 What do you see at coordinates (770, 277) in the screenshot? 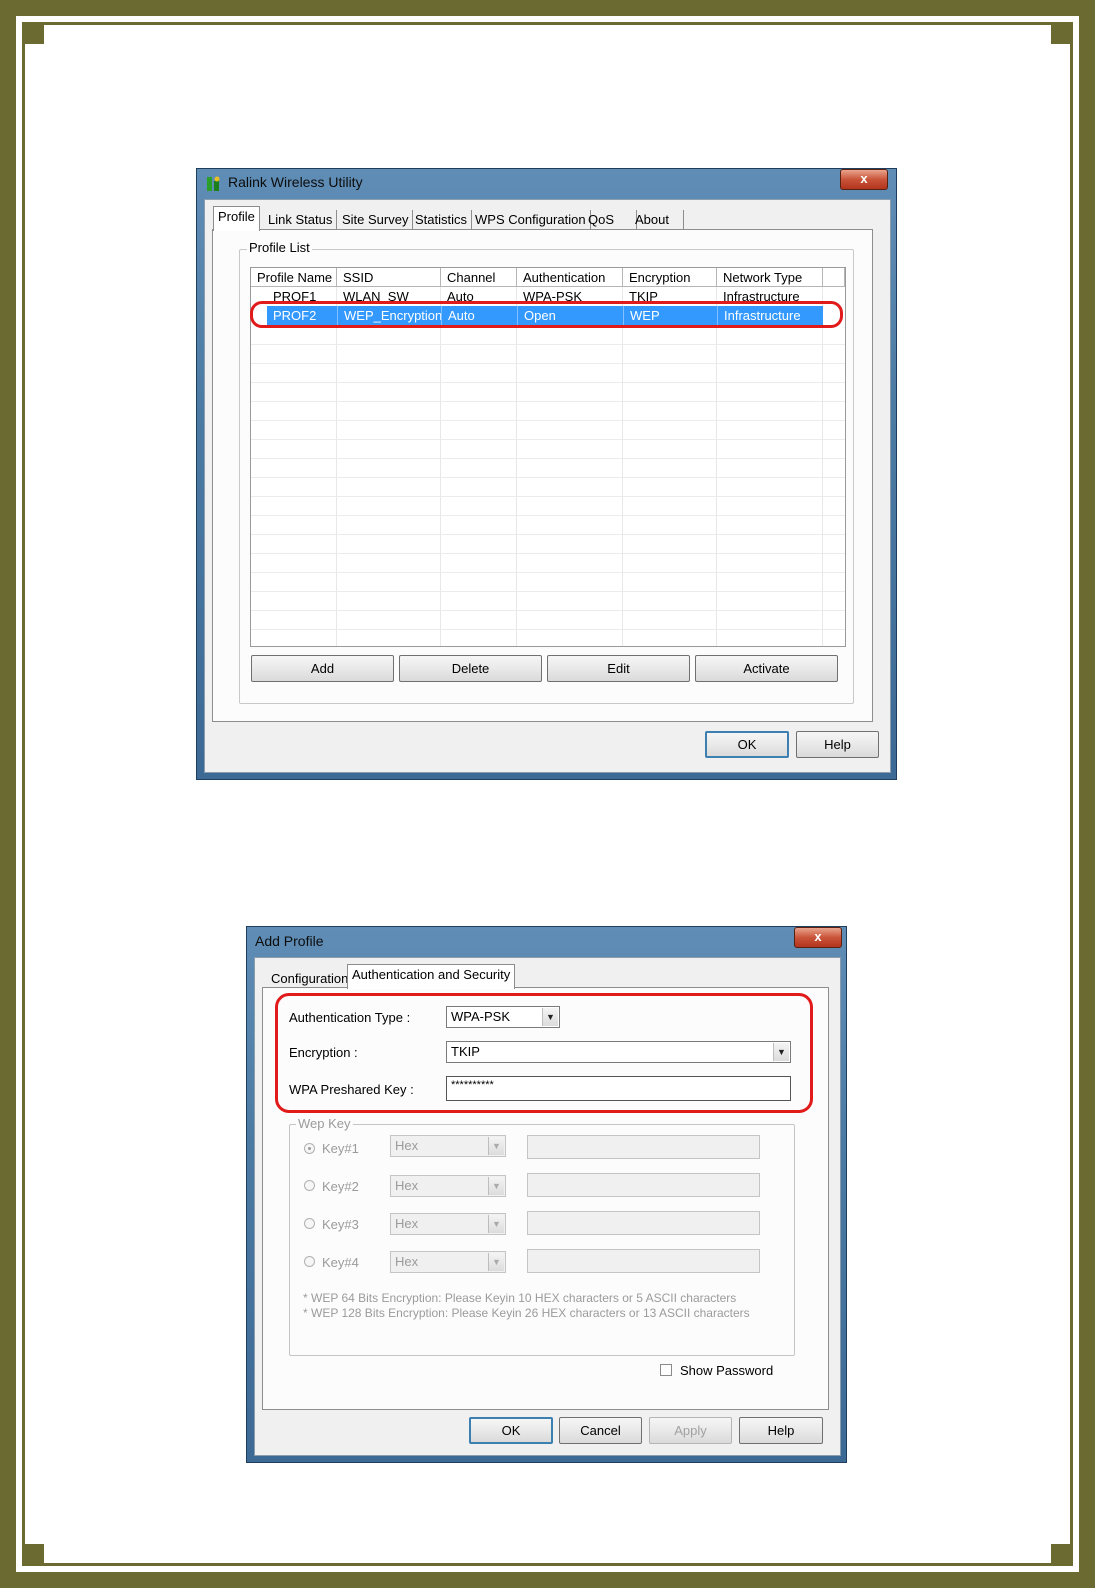
I see `column-header-network-type: Network Type` at bounding box center [770, 277].